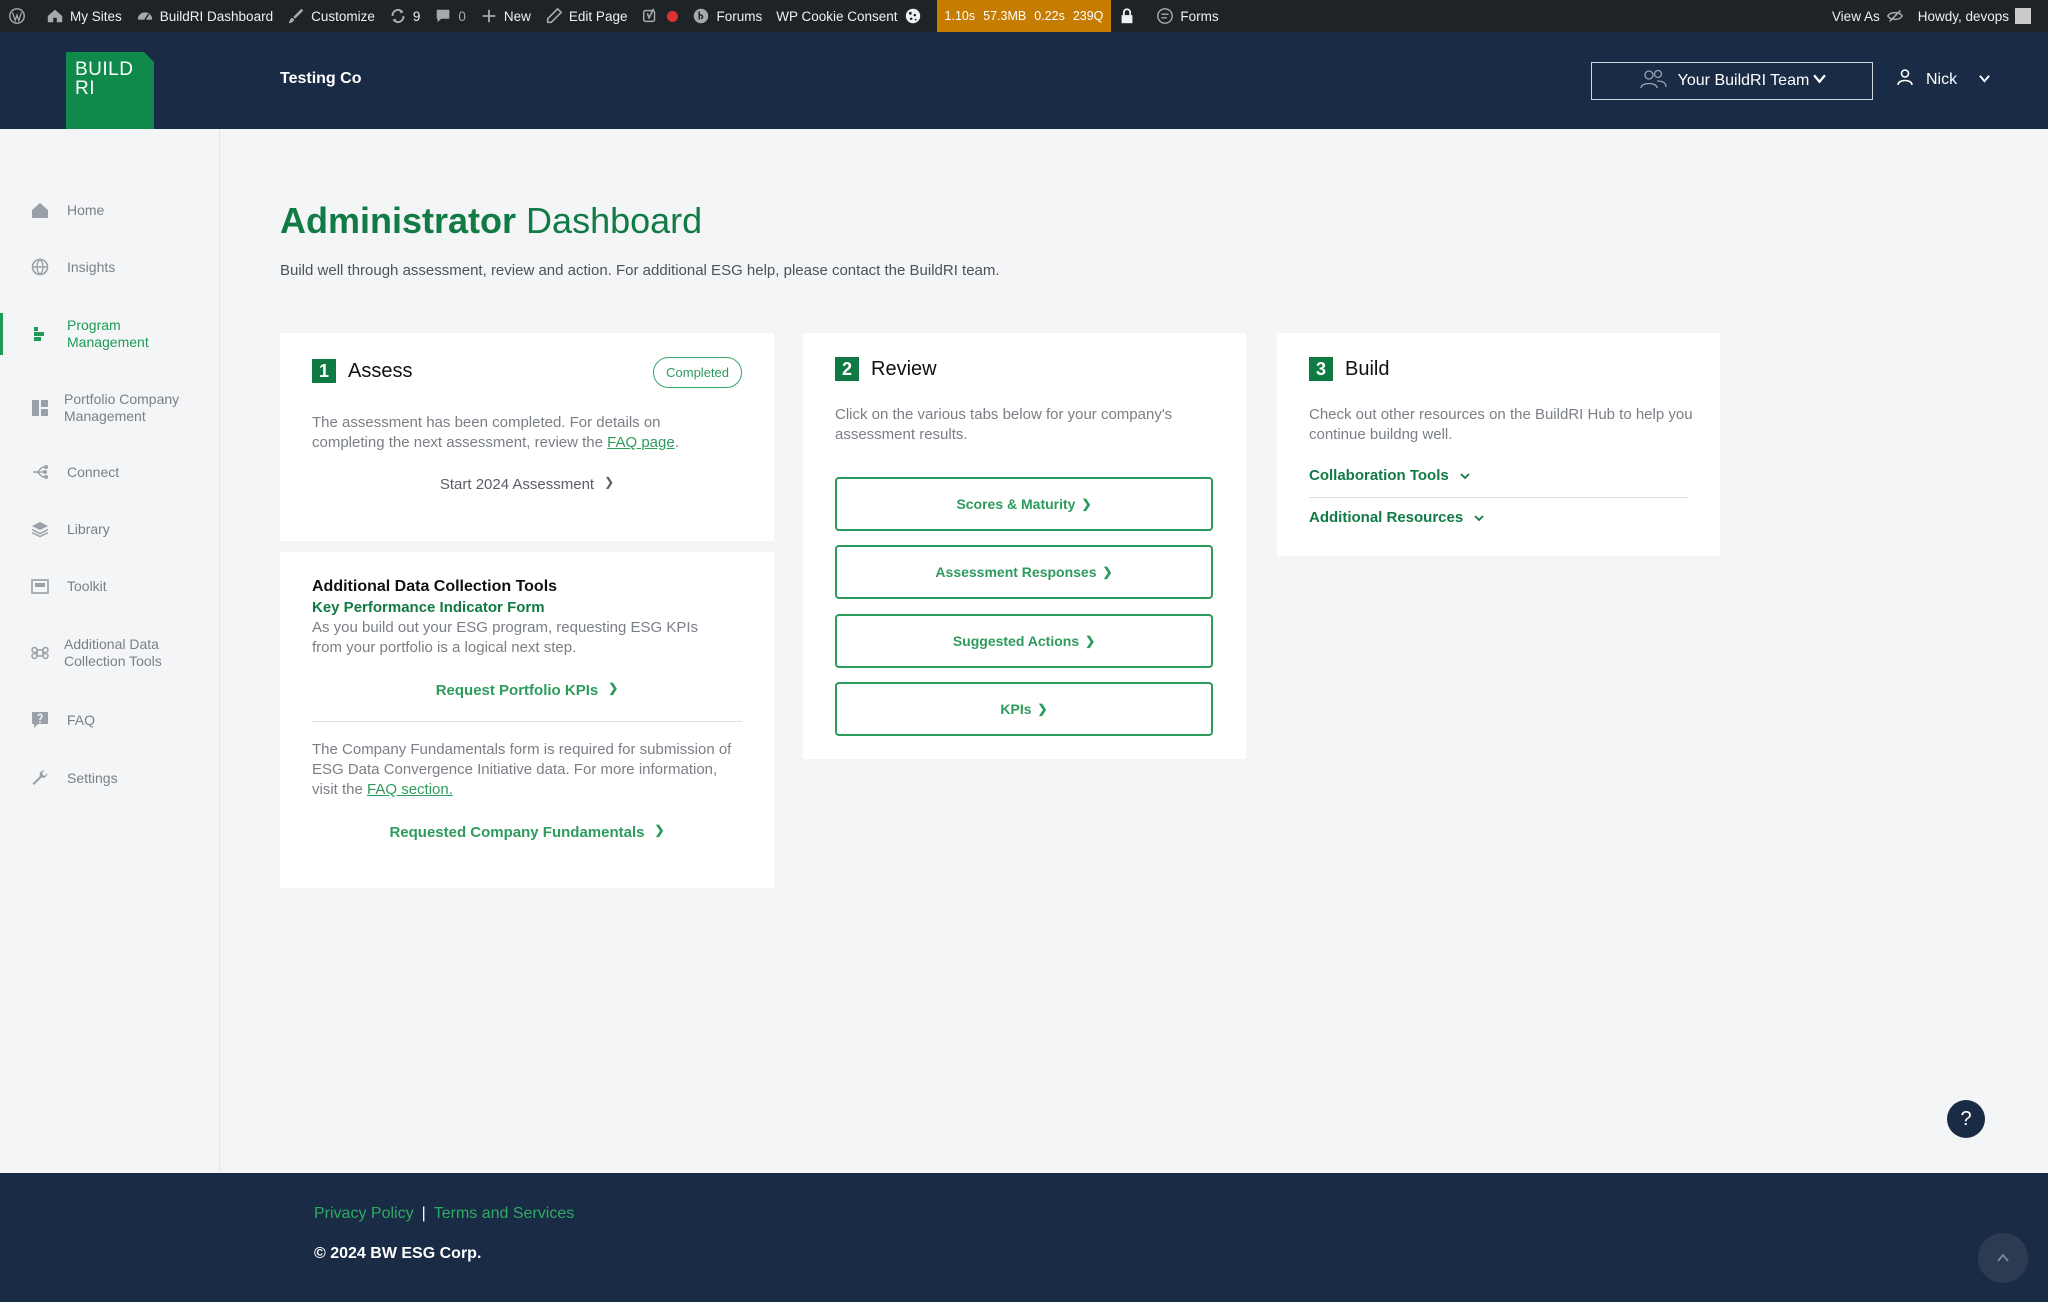 The height and width of the screenshot is (1302, 2048). Describe the element at coordinates (1199, 16) in the screenshot. I see `forms-label: Forms` at that location.